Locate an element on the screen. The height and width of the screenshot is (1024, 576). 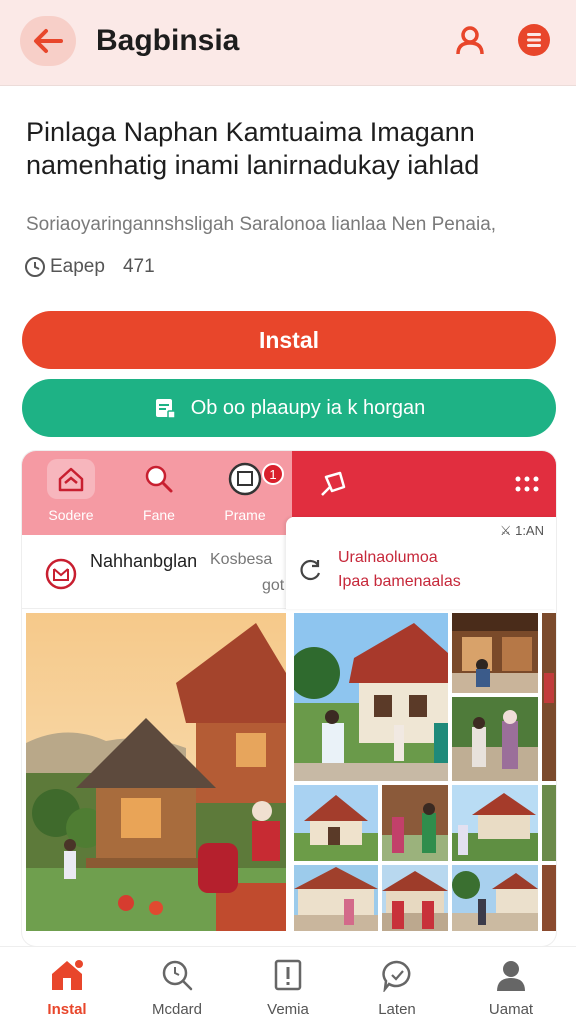
traditional-house-image is located at coordinates (156, 772).